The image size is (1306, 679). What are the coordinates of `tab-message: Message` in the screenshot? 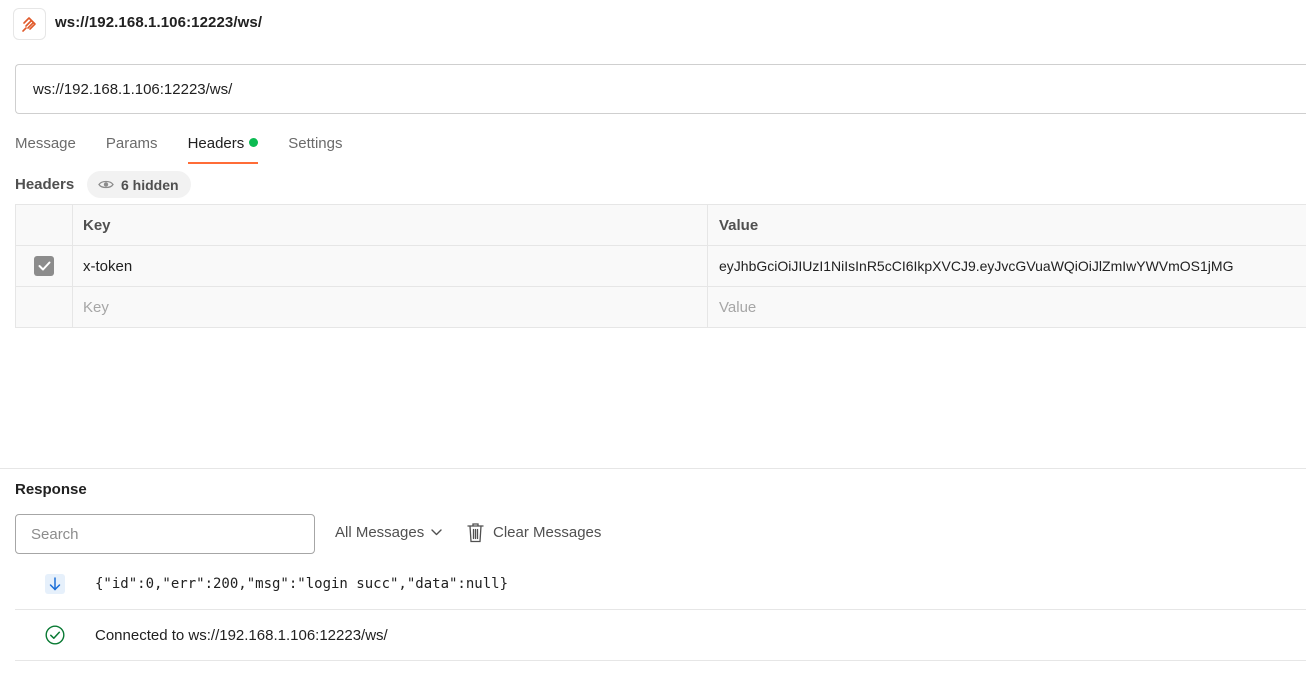 It's located at (45, 148).